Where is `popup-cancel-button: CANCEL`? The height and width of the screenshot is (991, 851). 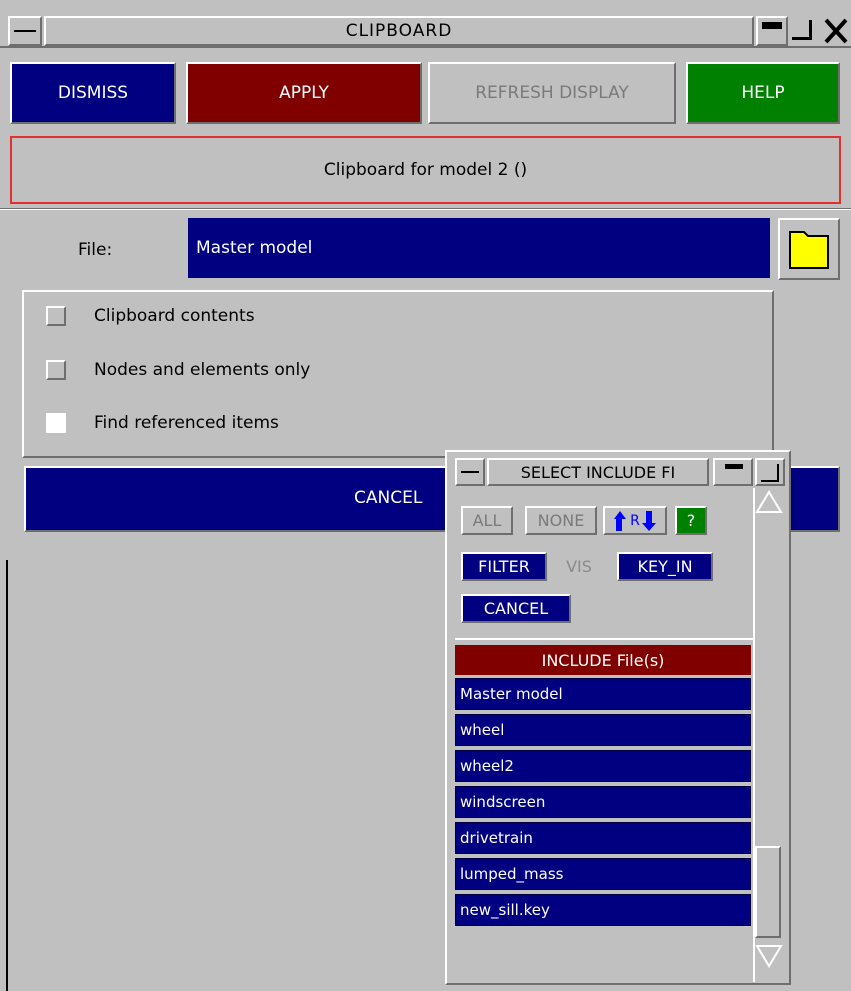 popup-cancel-button: CANCEL is located at coordinates (516, 608).